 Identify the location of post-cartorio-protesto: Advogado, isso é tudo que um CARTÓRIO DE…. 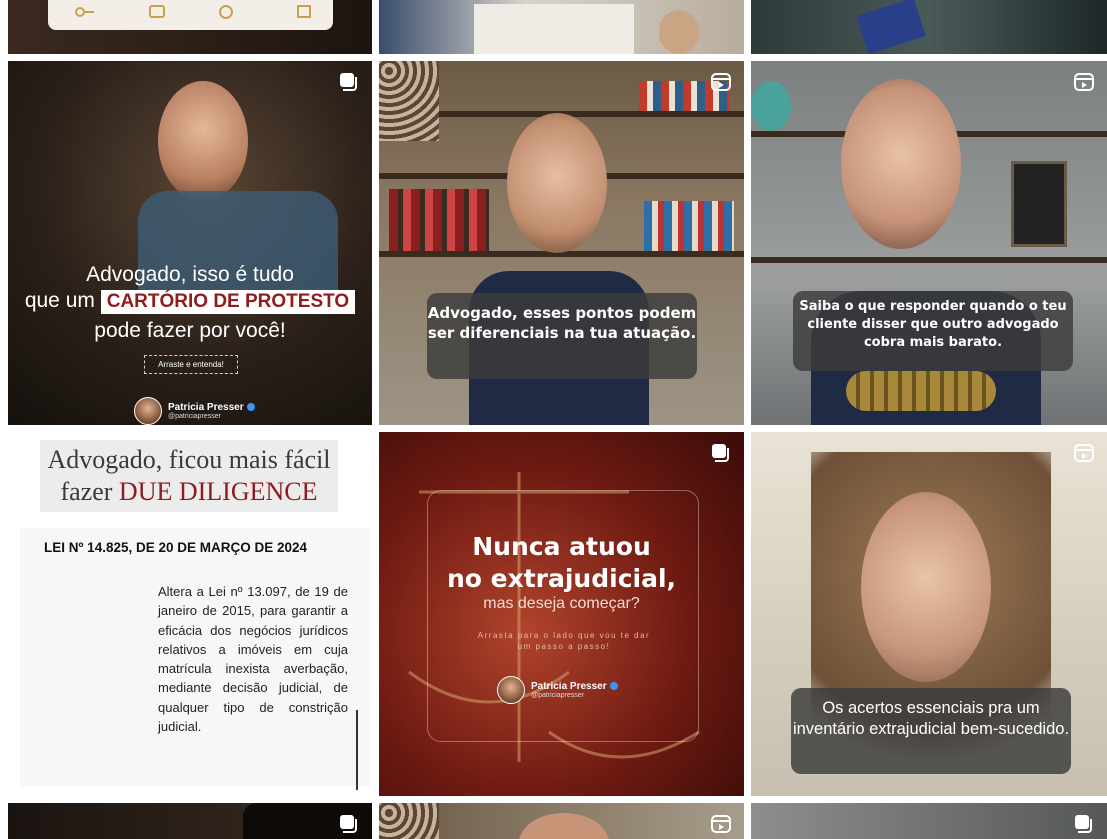
(190, 243).